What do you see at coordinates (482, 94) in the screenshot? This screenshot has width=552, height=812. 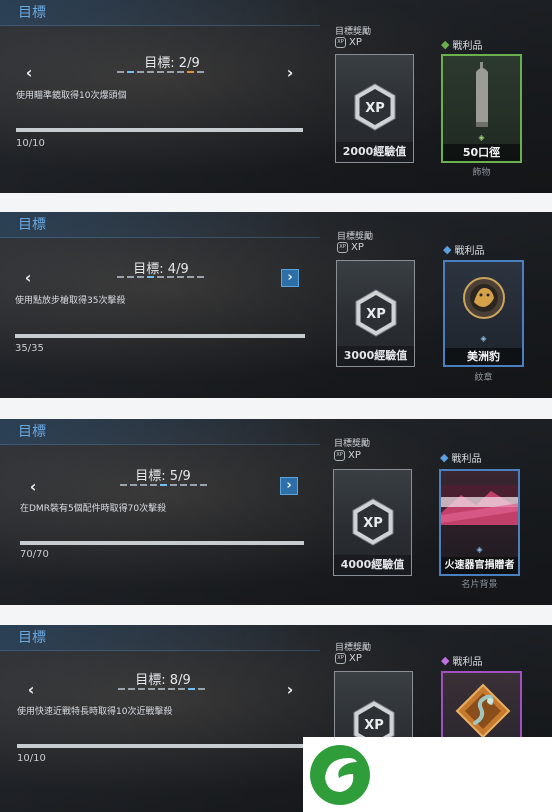 I see `bullet-charm-icon` at bounding box center [482, 94].